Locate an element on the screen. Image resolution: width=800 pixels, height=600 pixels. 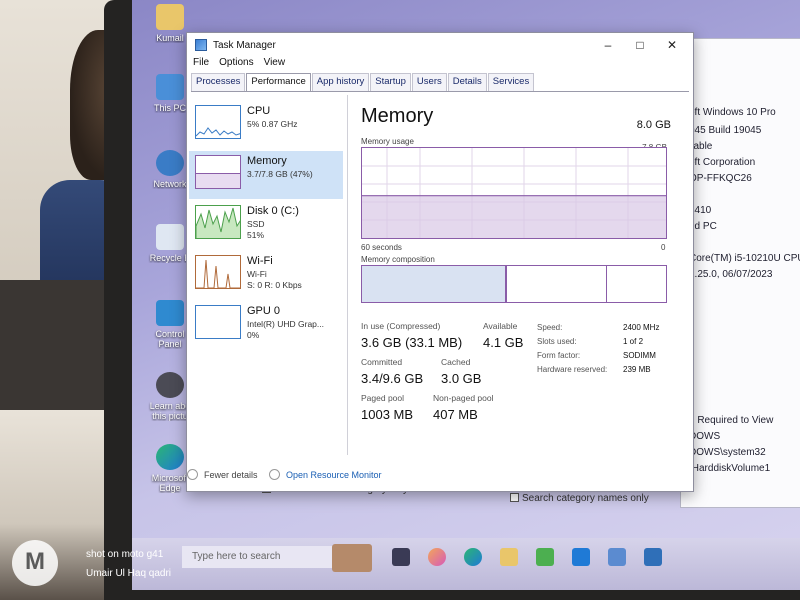
mail-icon is located at coordinates (581, 557).